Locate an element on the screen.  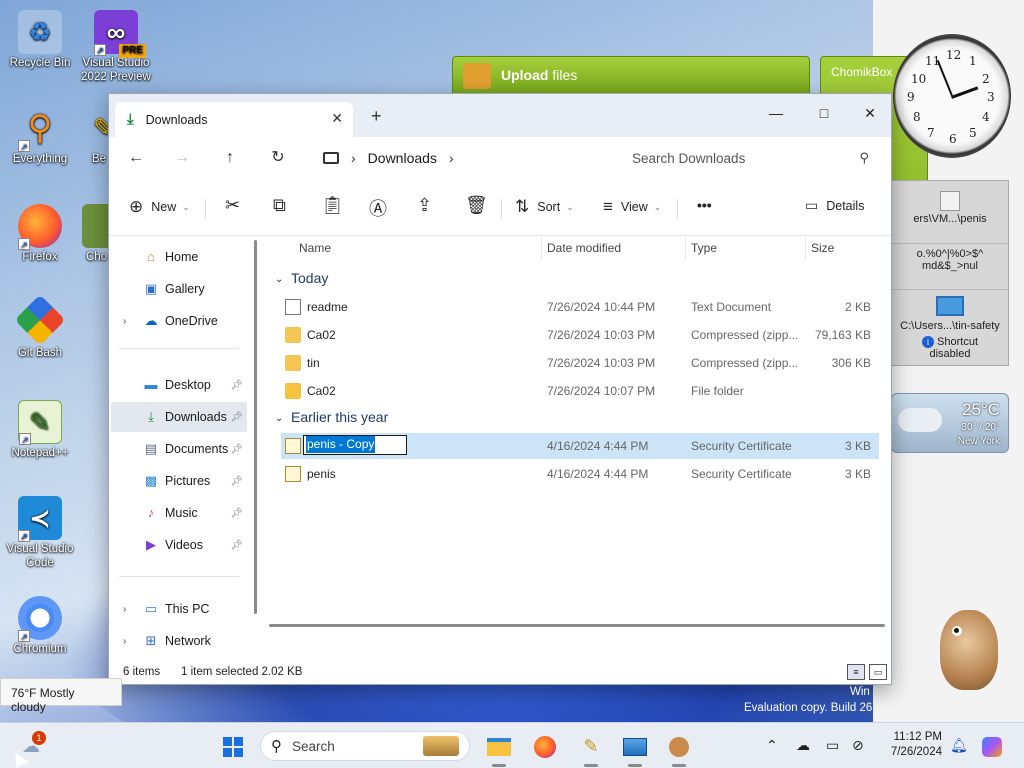
breadcrumb-downloads: Downloads is located at coordinates (402, 158).